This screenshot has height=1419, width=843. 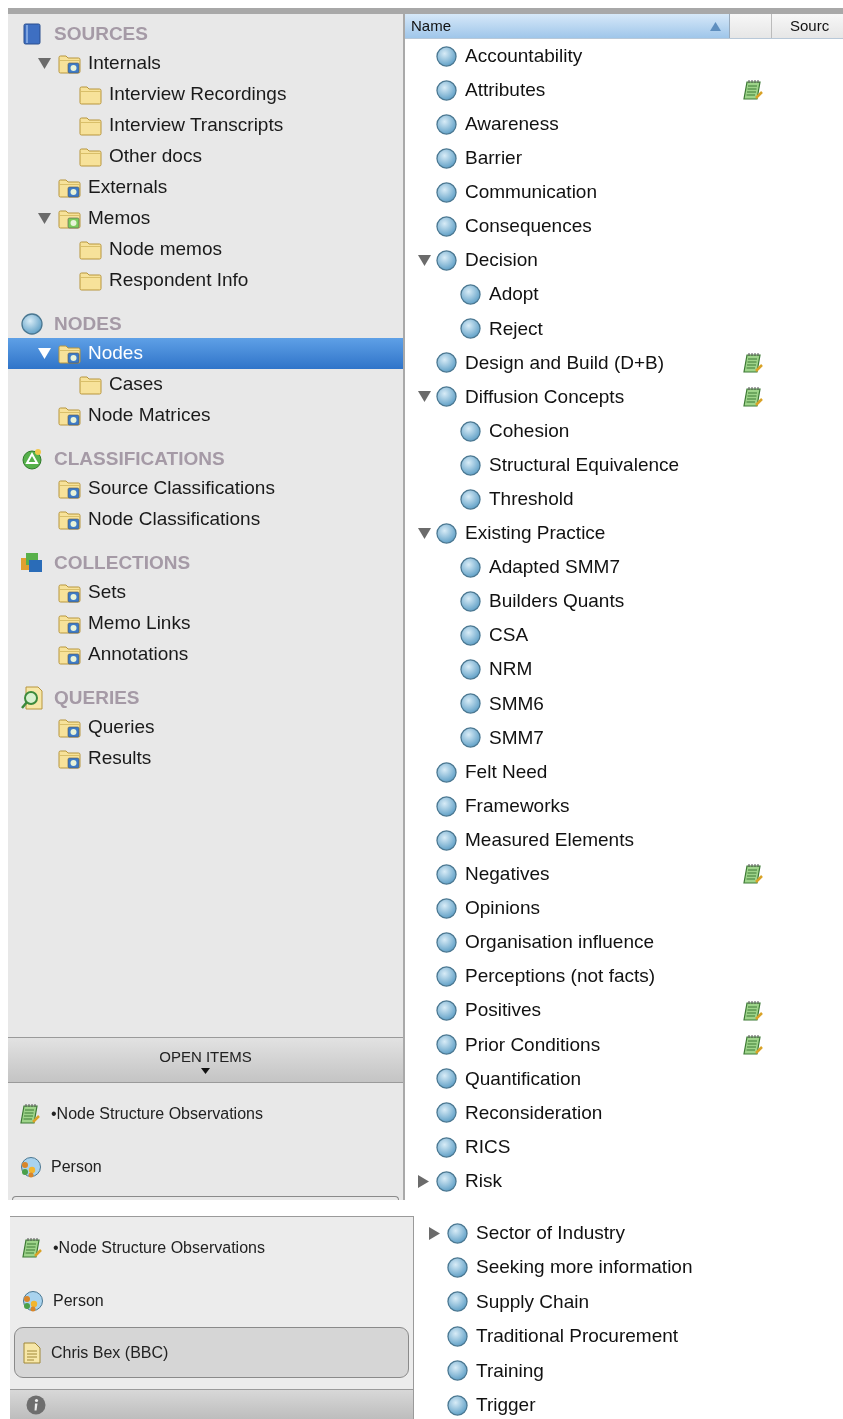 I want to click on node-row: Felt Need, so click(x=624, y=772).